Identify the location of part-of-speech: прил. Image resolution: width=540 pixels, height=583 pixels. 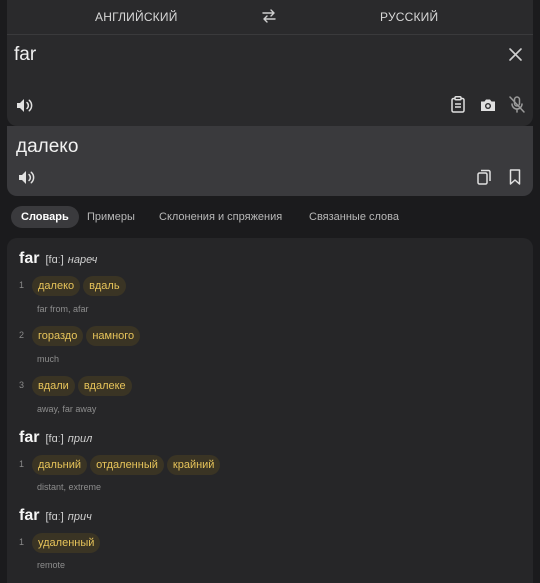
(80, 439).